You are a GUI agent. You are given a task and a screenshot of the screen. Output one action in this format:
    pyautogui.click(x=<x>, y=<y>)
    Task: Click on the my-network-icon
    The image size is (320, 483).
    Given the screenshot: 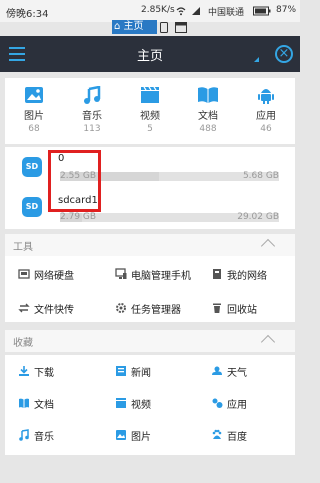 What is the action you would take?
    pyautogui.click(x=217, y=274)
    